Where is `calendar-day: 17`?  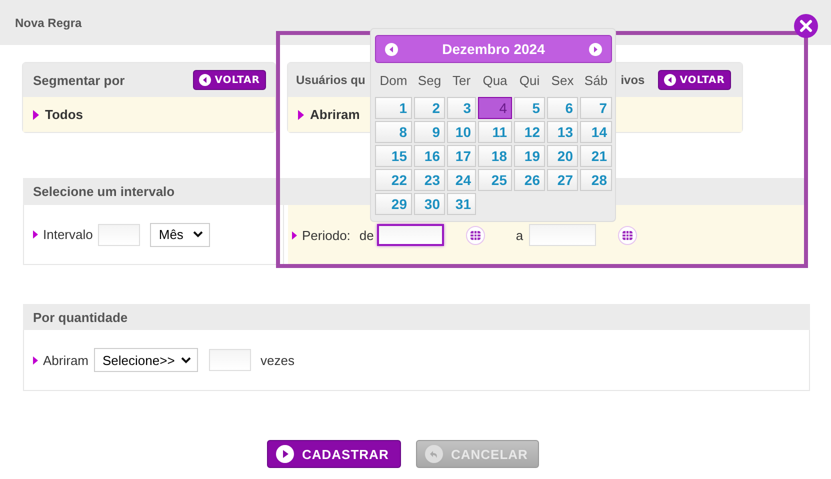
calendar-day: 17 is located at coordinates (461, 156).